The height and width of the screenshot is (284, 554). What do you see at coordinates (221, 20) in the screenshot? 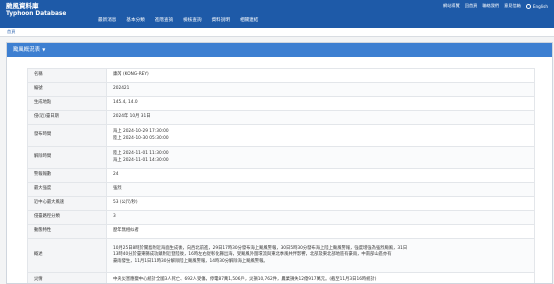
I see `nav-item-data-description: 資料說明` at bounding box center [221, 20].